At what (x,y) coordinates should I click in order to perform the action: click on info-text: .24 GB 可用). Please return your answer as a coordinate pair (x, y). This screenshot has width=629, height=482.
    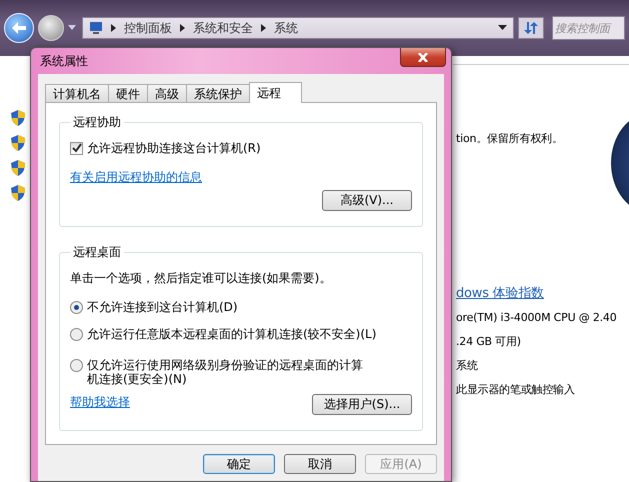
    Looking at the image, I should click on (488, 342).